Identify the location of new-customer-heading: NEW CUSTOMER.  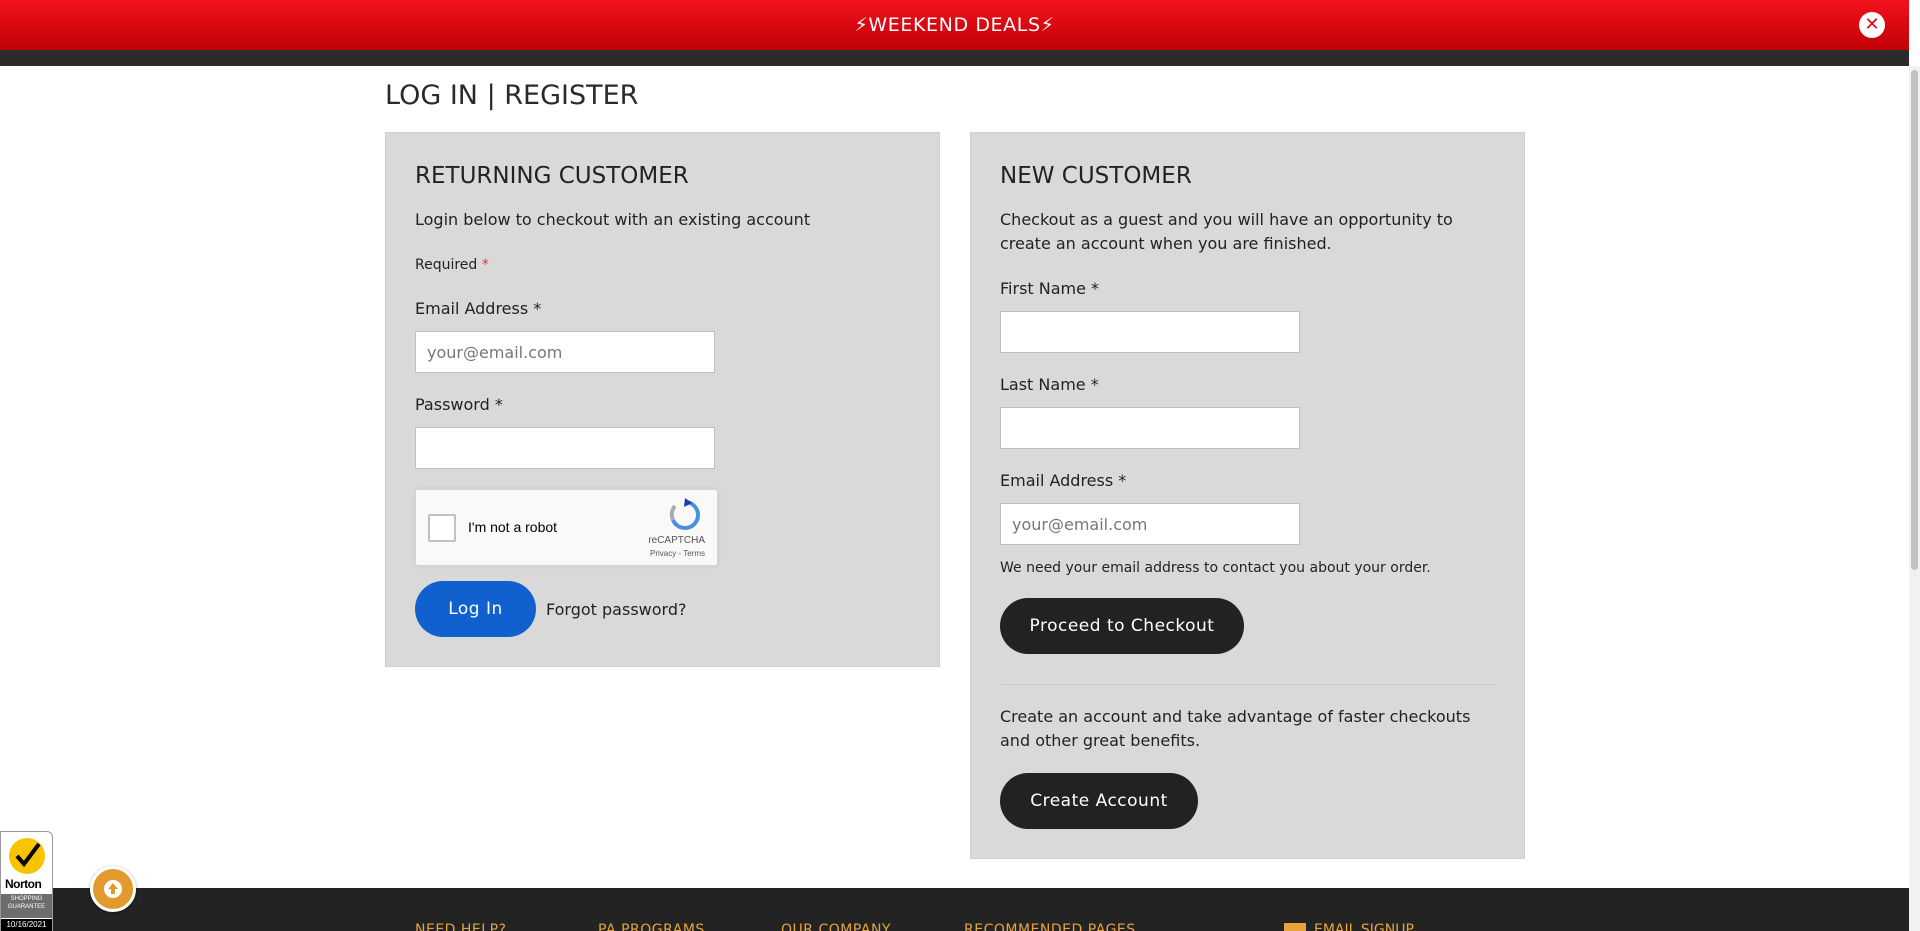
(1096, 176).